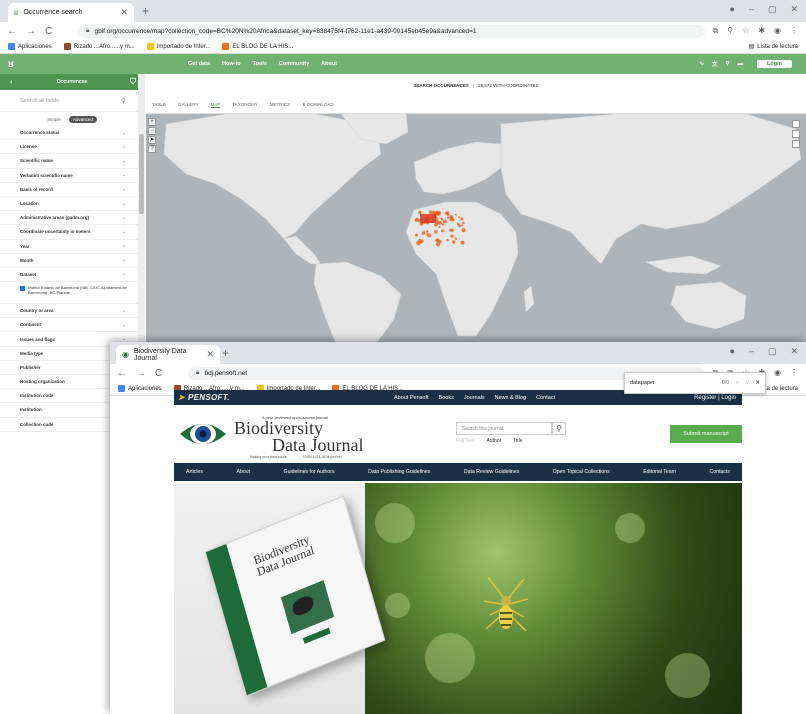 This screenshot has width=806, height=714. Describe the element at coordinates (124, 12) in the screenshot. I see `close-tab-icon: ✕` at that location.